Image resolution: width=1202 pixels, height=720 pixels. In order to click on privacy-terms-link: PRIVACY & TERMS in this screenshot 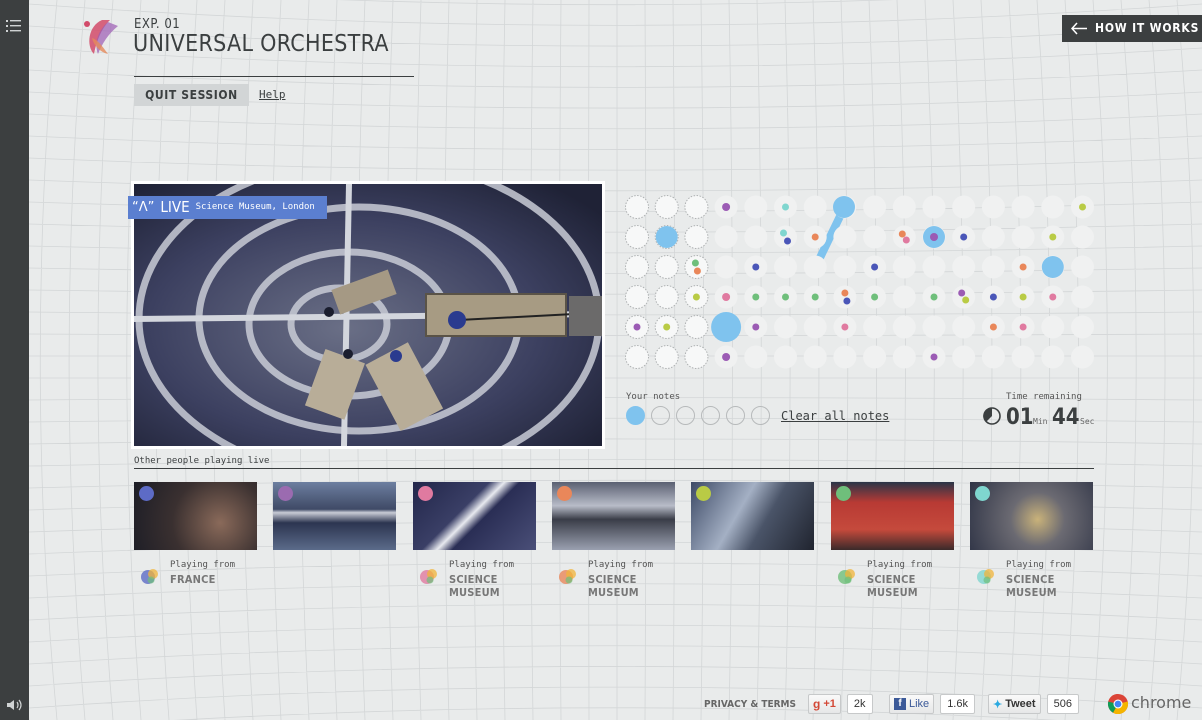, I will do `click(750, 704)`.